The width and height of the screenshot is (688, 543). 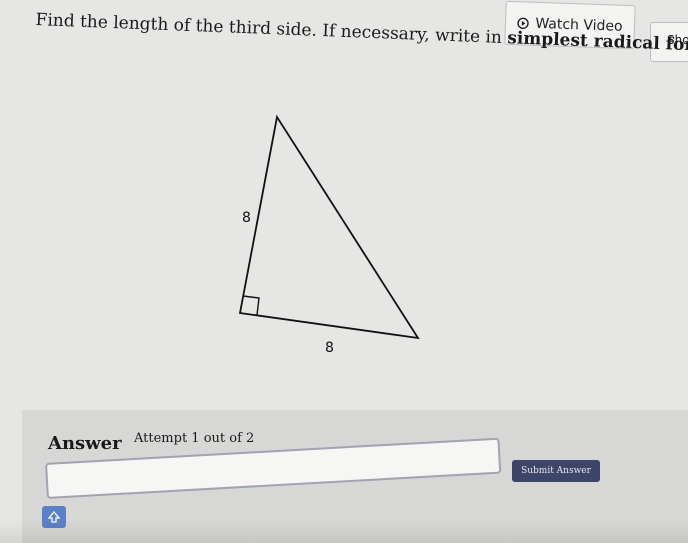 What do you see at coordinates (194, 438) in the screenshot?
I see `attempt-counter: Attempt 1 out of 2` at bounding box center [194, 438].